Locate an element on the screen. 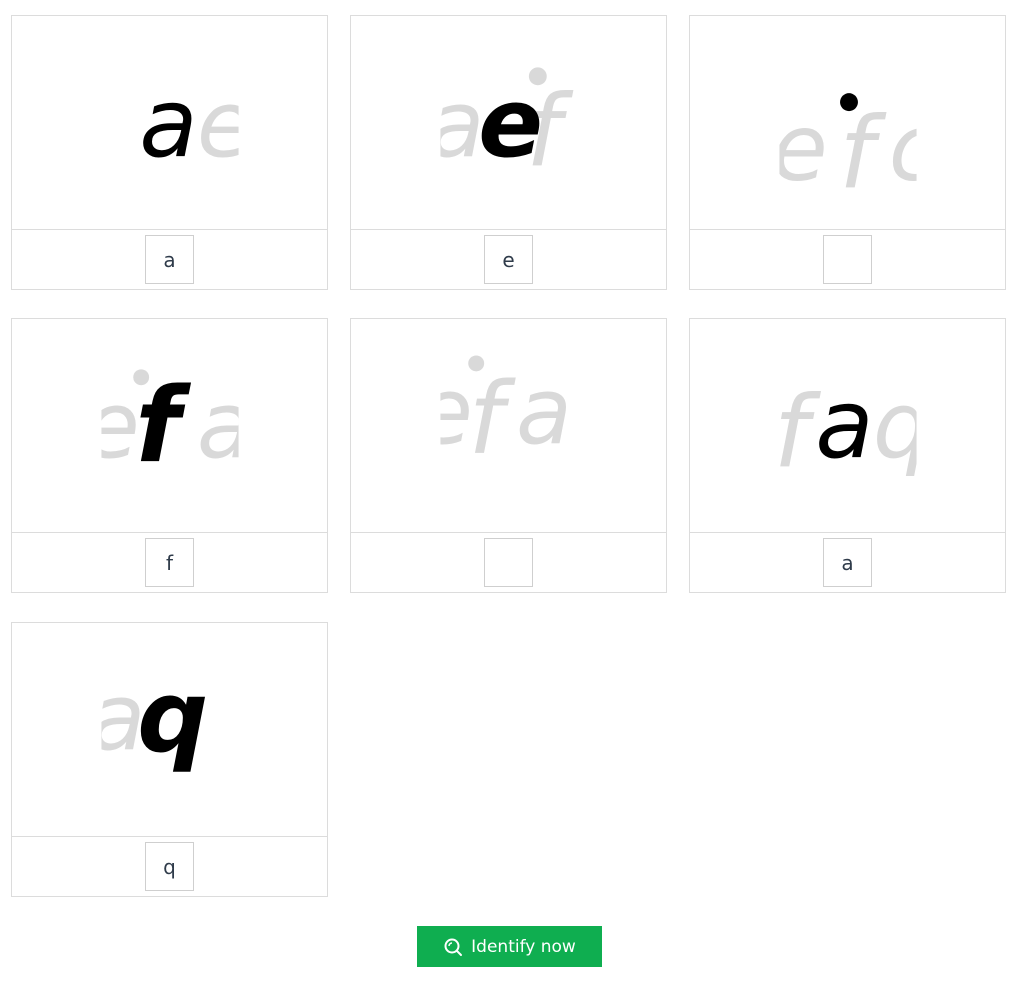  glyph-card: f q a is located at coordinates (847, 455).